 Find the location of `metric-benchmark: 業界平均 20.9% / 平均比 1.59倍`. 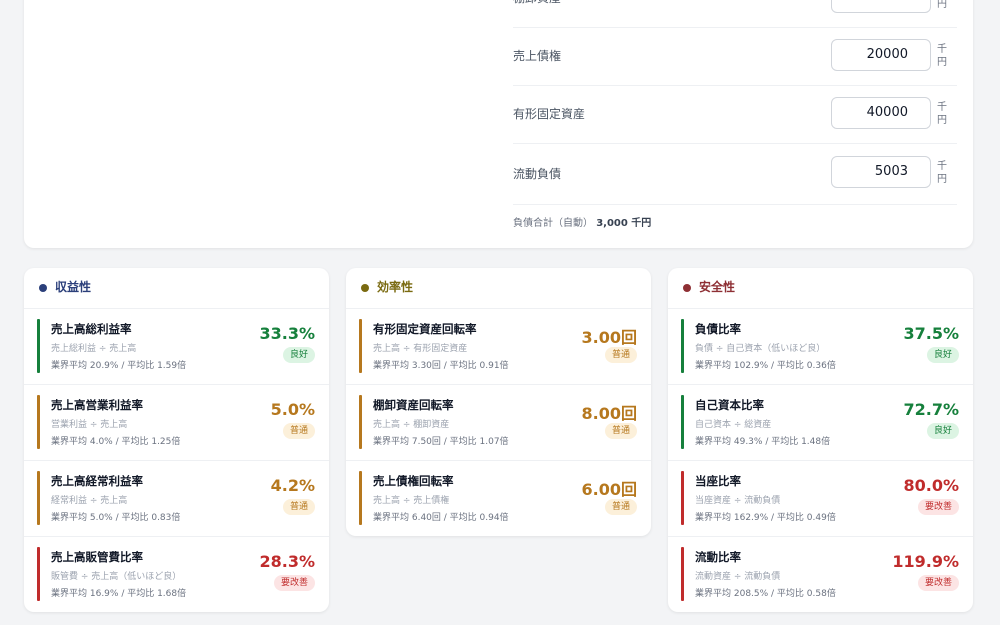

metric-benchmark: 業界平均 20.9% / 平均比 1.59倍 is located at coordinates (119, 366).